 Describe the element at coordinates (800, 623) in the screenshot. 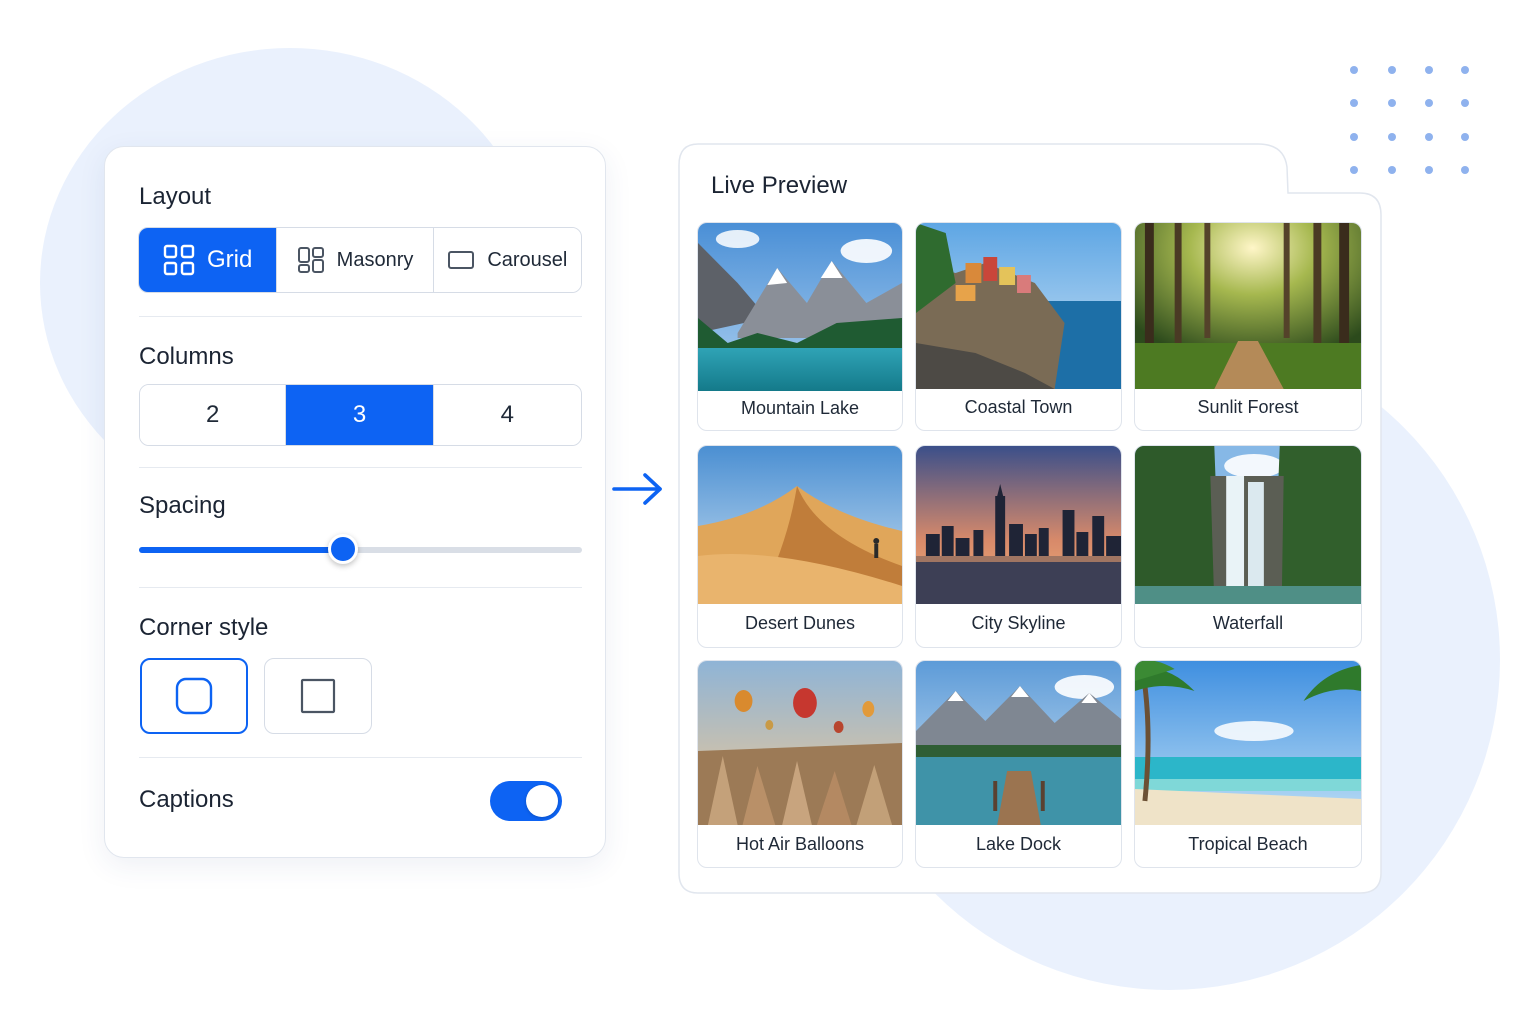

I see `card-caption: Desert Dunes` at that location.